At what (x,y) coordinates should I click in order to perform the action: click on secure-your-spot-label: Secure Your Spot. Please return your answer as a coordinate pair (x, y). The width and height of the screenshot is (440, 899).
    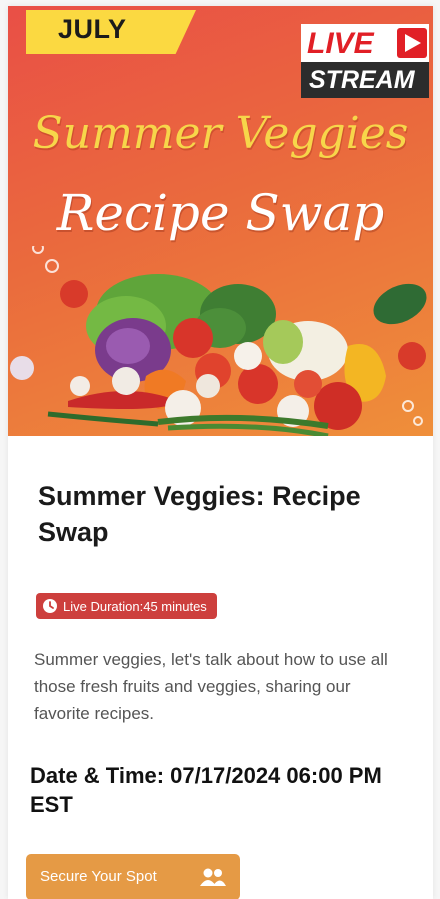
    Looking at the image, I should click on (98, 876).